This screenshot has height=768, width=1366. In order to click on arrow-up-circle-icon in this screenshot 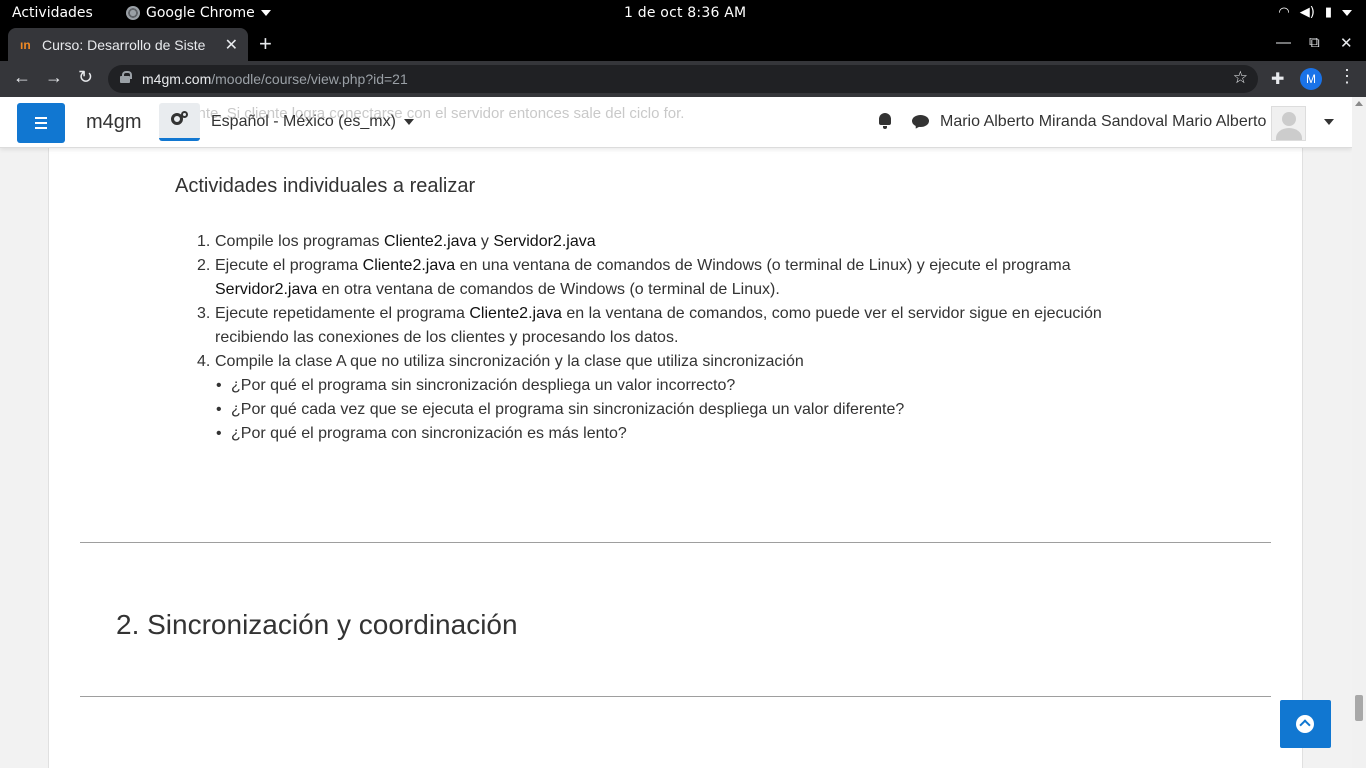, I will do `click(1305, 724)`.